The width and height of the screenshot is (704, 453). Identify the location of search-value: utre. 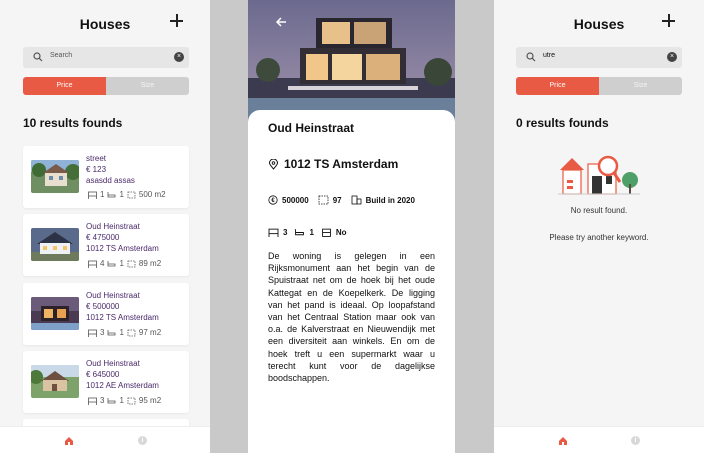
(549, 55).